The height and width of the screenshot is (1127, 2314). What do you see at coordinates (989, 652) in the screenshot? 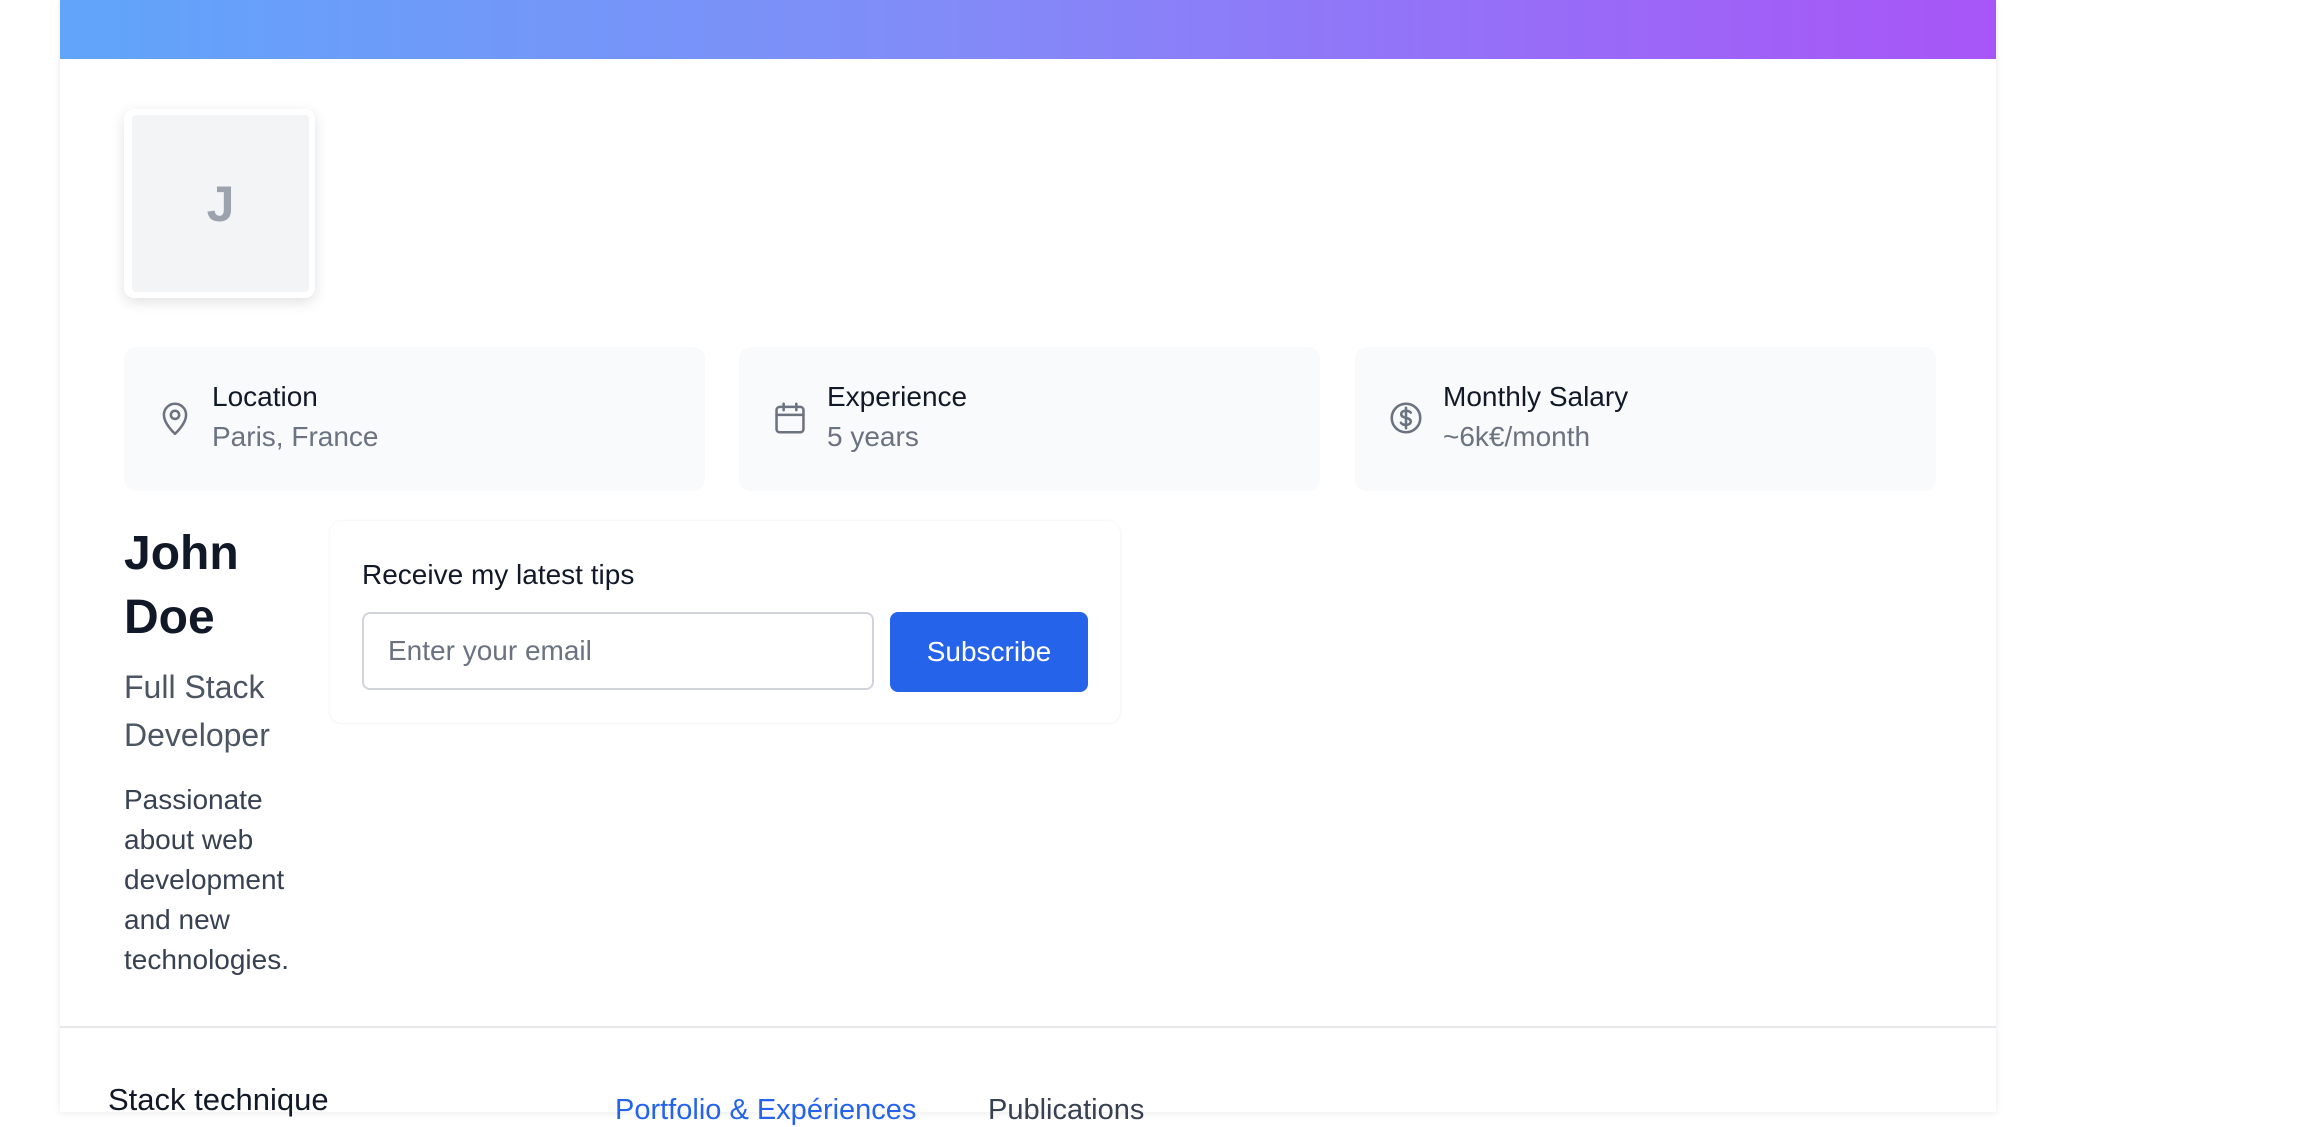
I see `subscribe-button: Subscribe` at bounding box center [989, 652].